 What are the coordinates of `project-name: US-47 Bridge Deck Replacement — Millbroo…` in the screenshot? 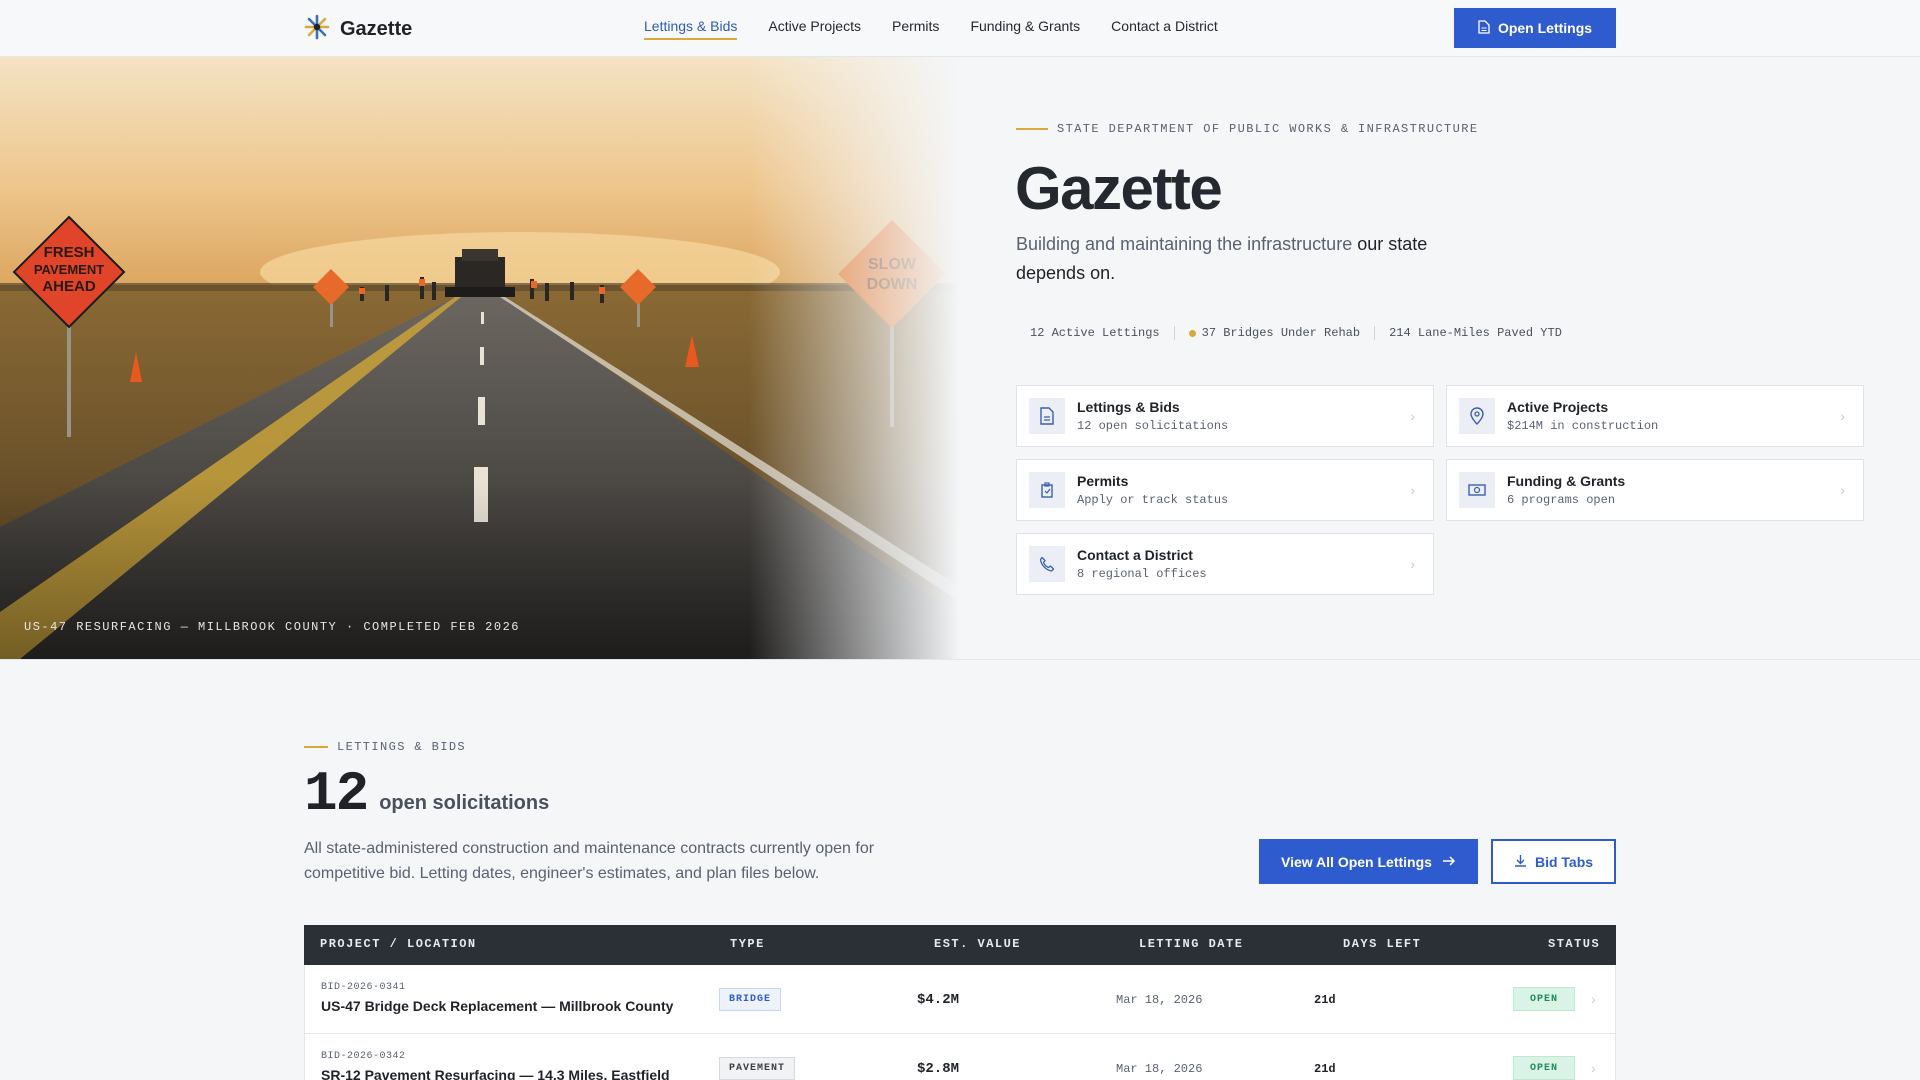 It's located at (497, 1006).